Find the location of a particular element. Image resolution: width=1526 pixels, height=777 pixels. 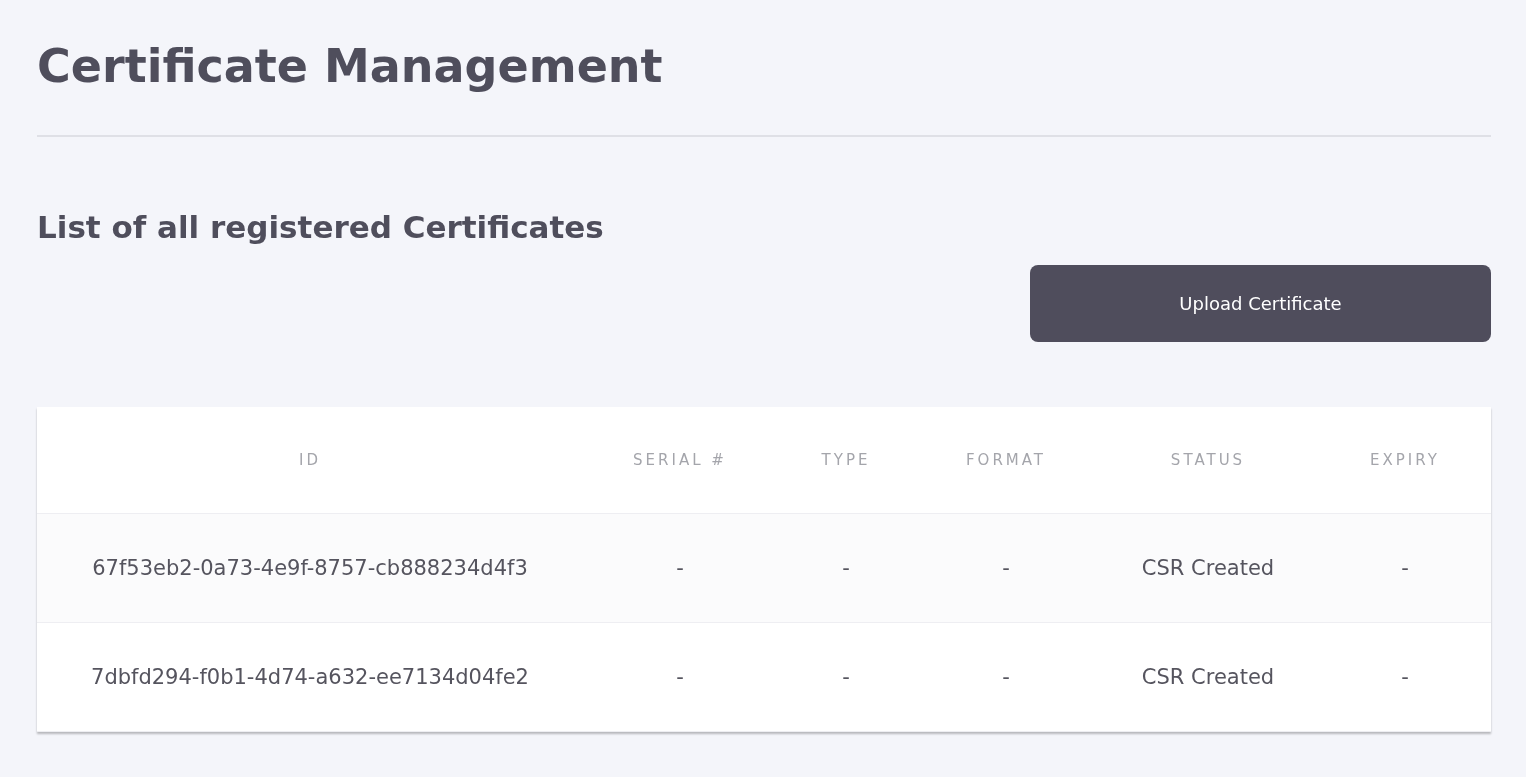

table-cell: 7dbfd294-f0b1-4d74-a632-ee7134d04fe2 is located at coordinates (310, 677).